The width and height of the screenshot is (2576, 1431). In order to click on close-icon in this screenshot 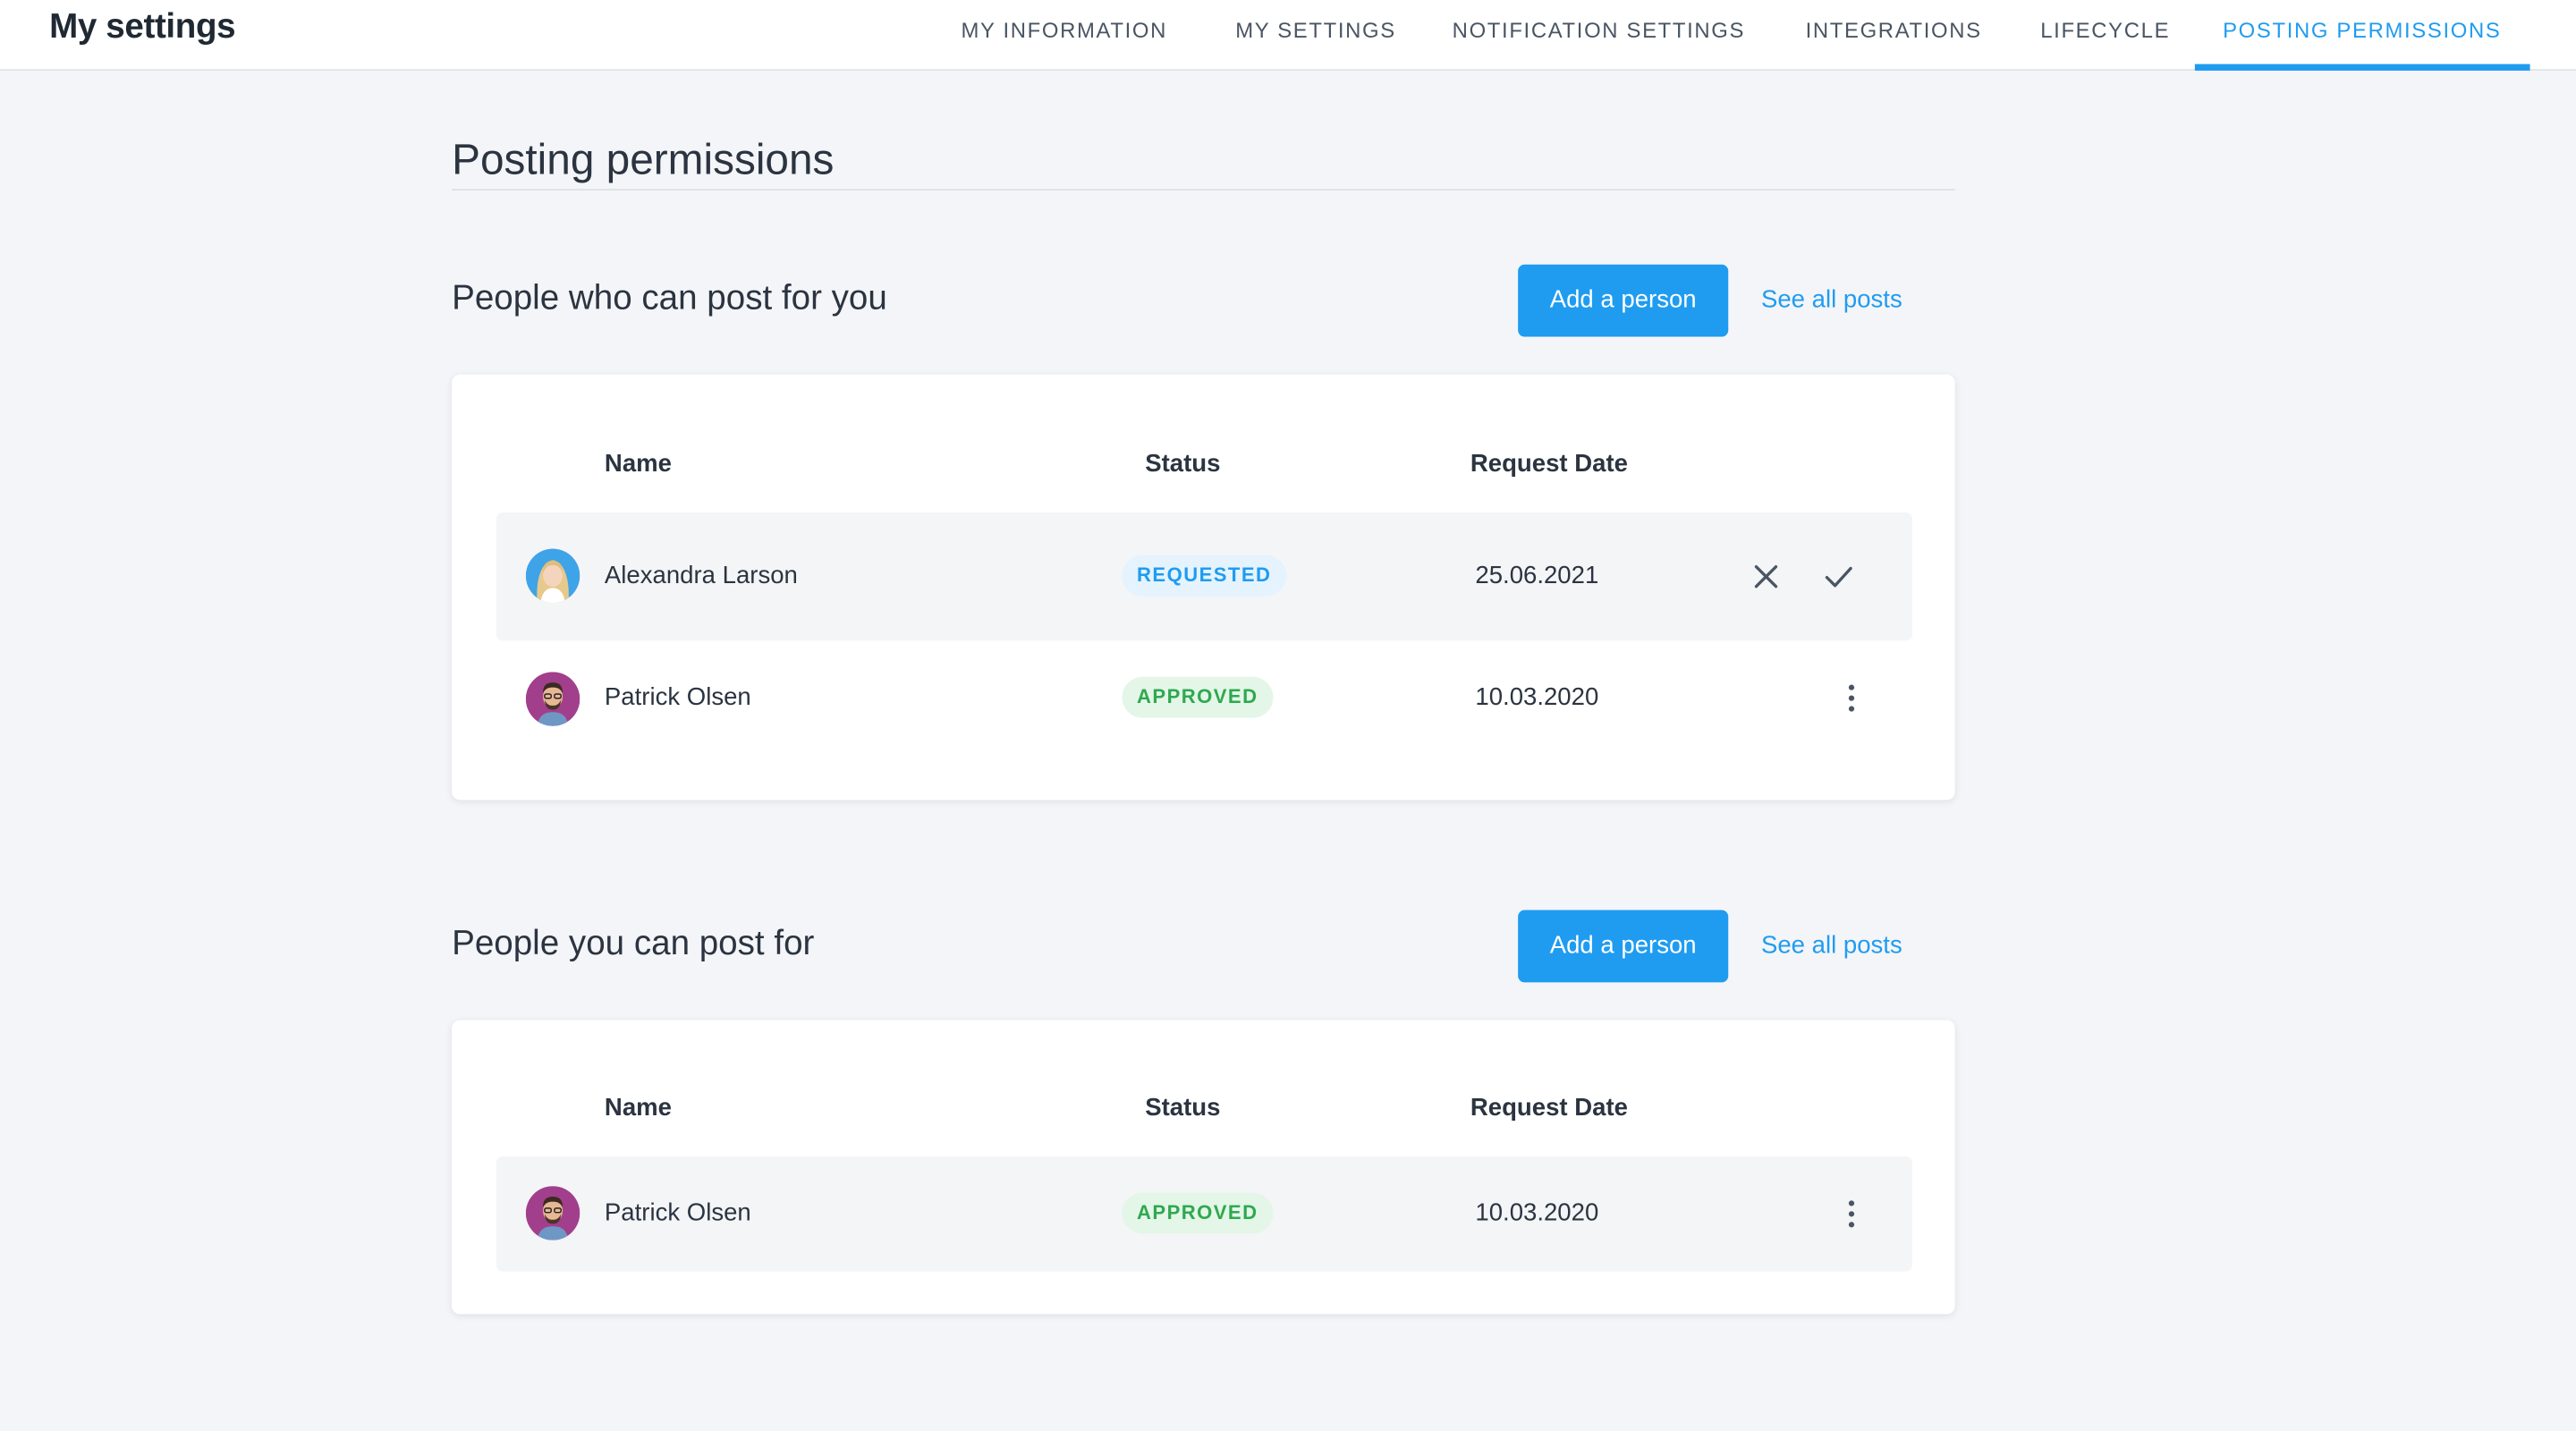, I will do `click(1765, 577)`.